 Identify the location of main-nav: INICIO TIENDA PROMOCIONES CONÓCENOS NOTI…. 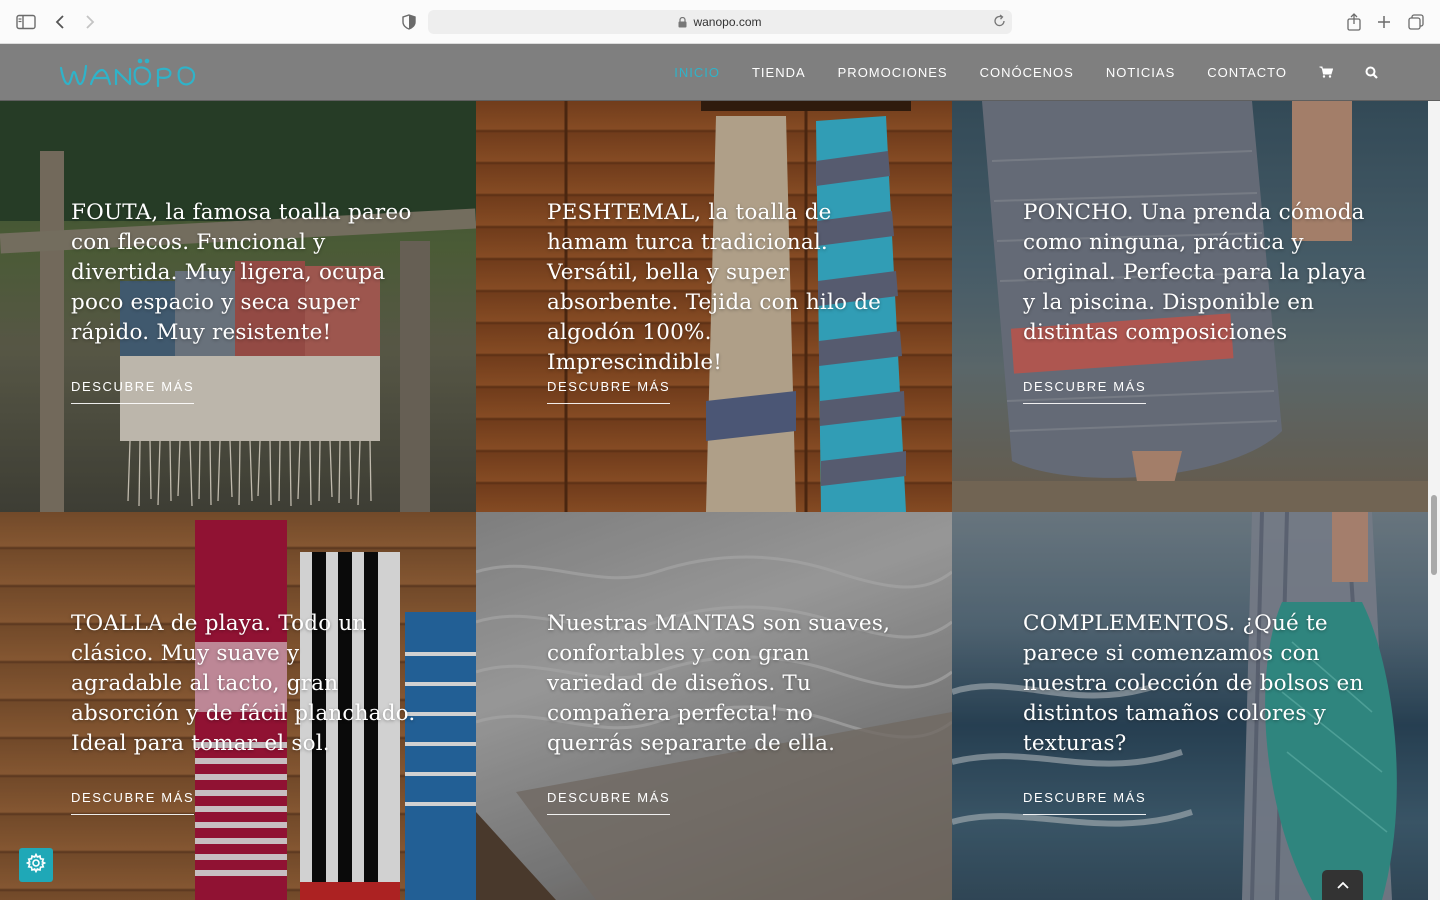
(1010, 72).